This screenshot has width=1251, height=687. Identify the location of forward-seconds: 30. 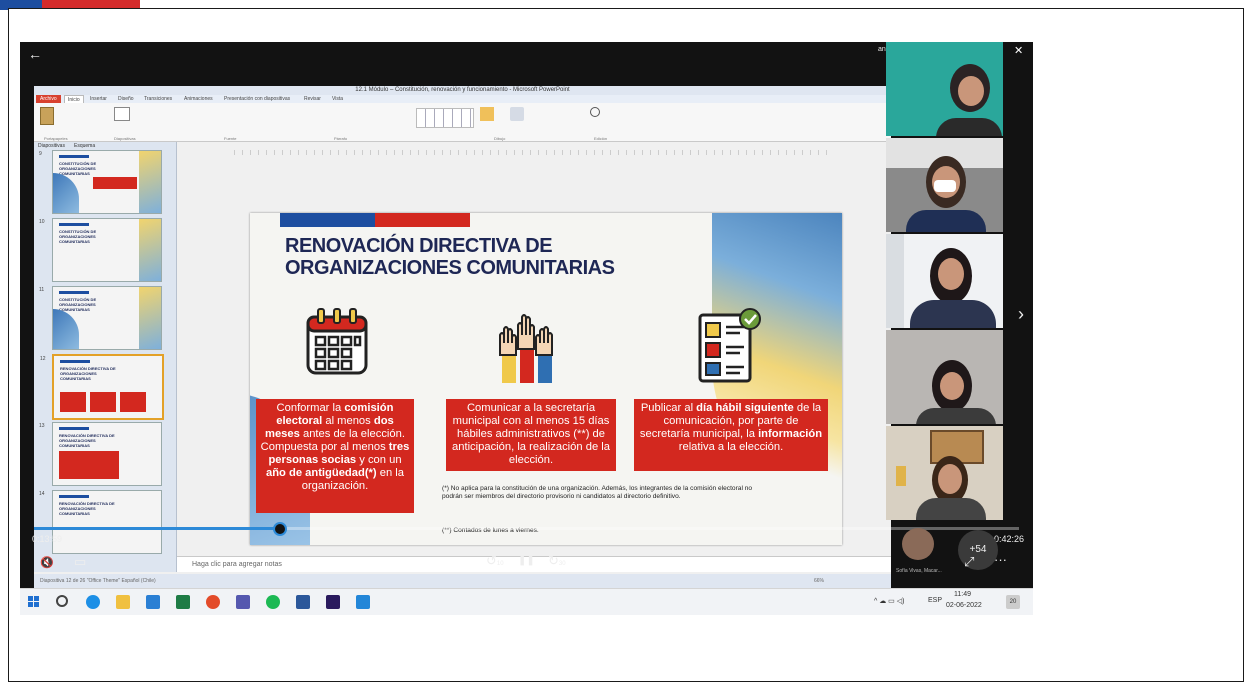
(562, 564).